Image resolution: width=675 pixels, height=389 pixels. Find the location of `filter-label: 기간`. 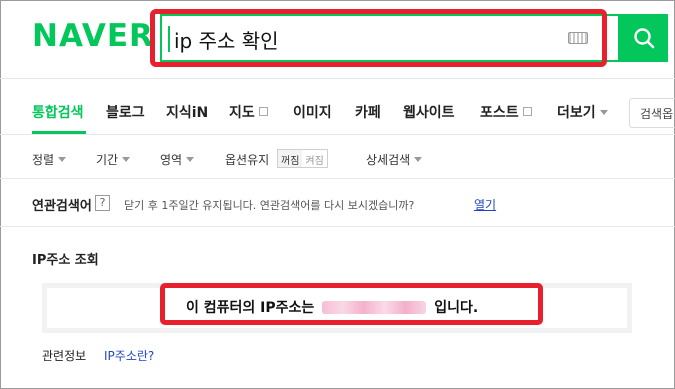

filter-label: 기간 is located at coordinates (107, 160).